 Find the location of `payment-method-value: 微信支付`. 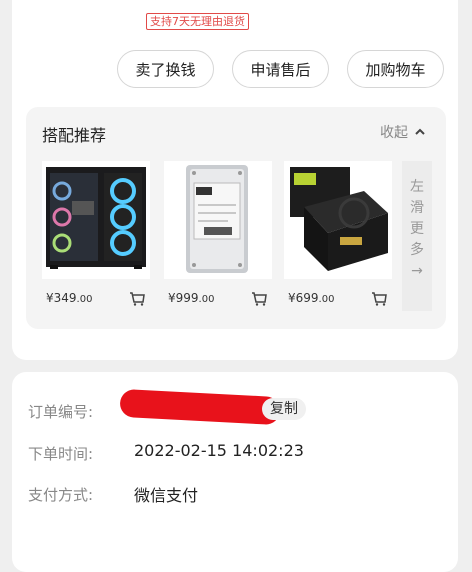

payment-method-value: 微信支付 is located at coordinates (166, 495).